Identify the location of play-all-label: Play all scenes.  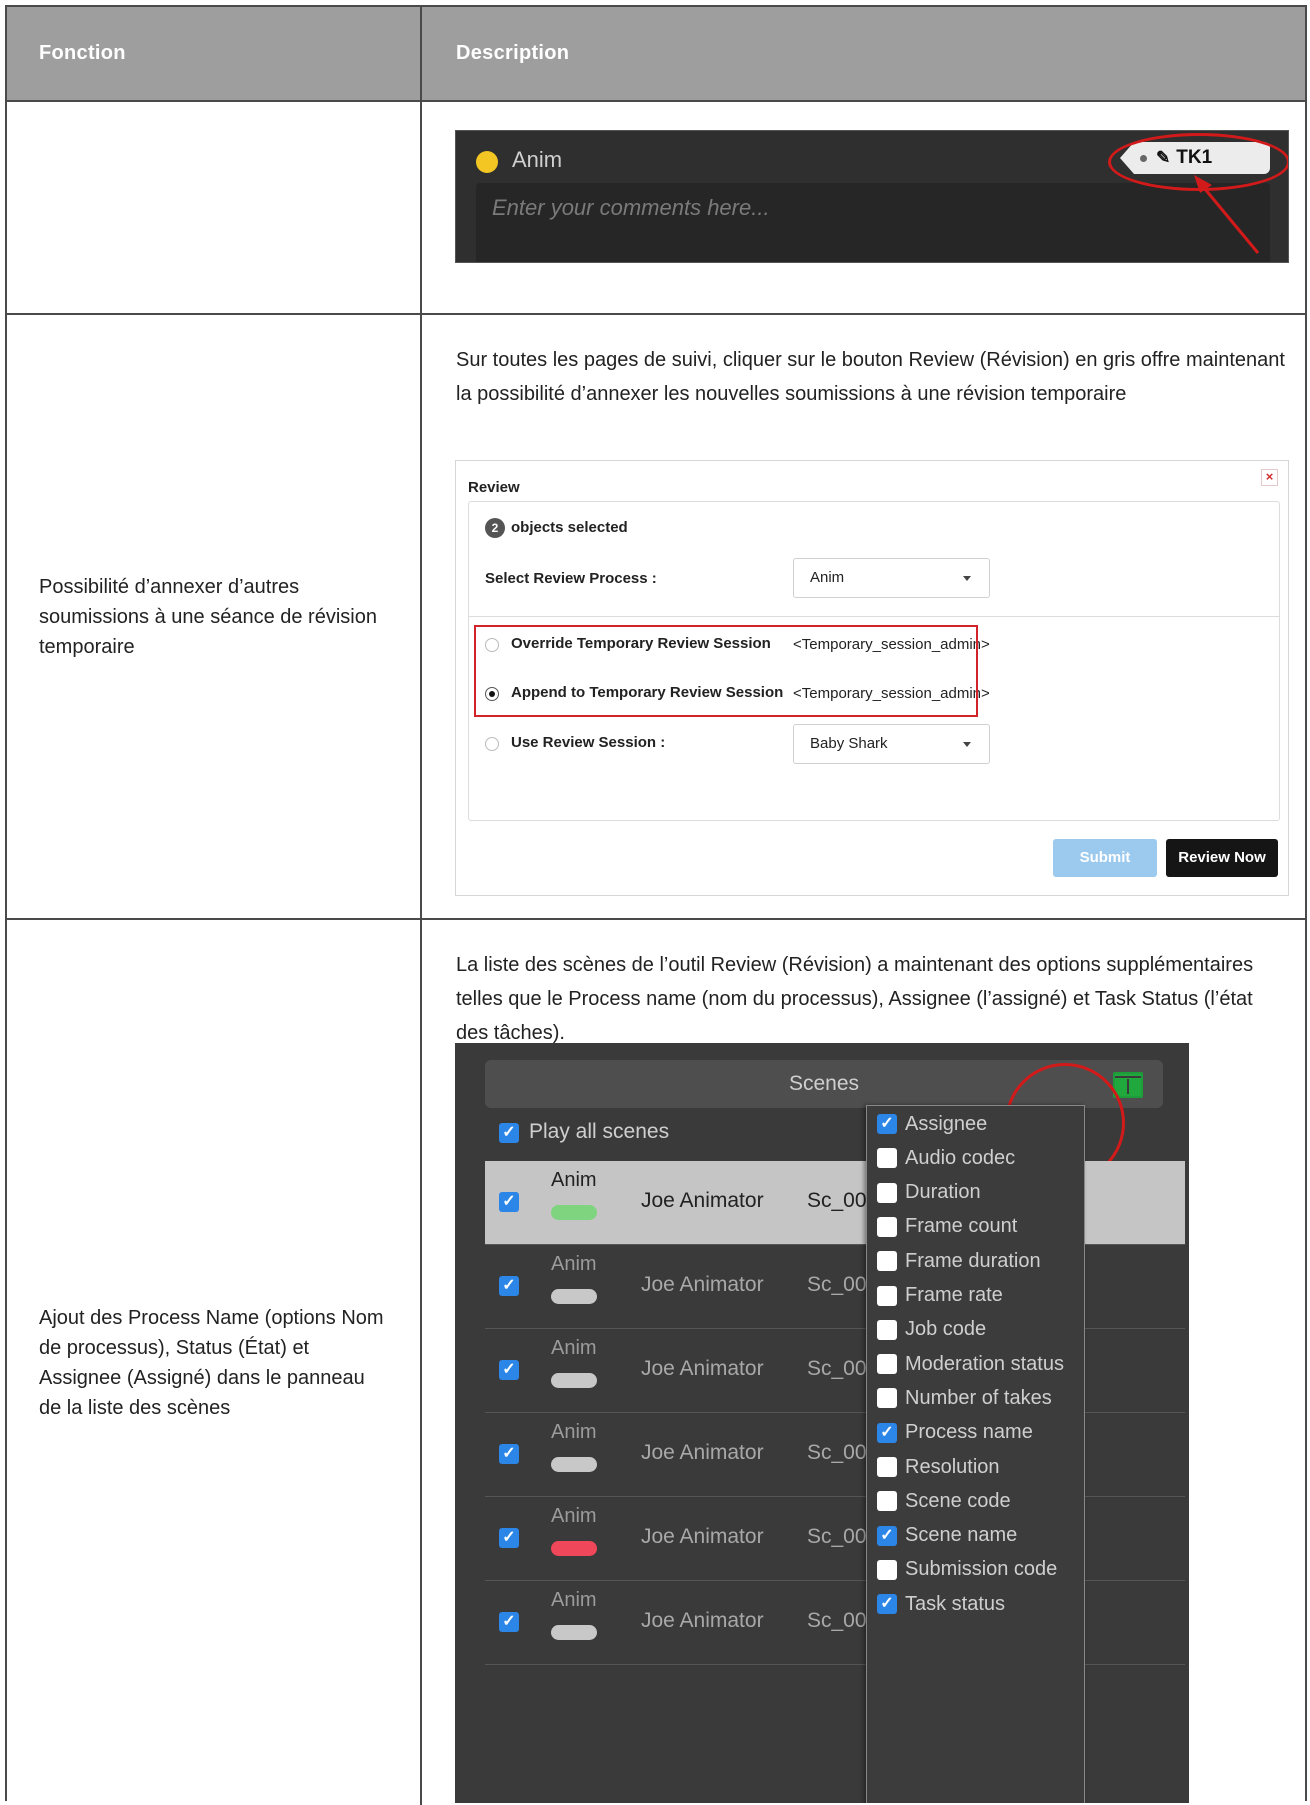
(599, 1131).